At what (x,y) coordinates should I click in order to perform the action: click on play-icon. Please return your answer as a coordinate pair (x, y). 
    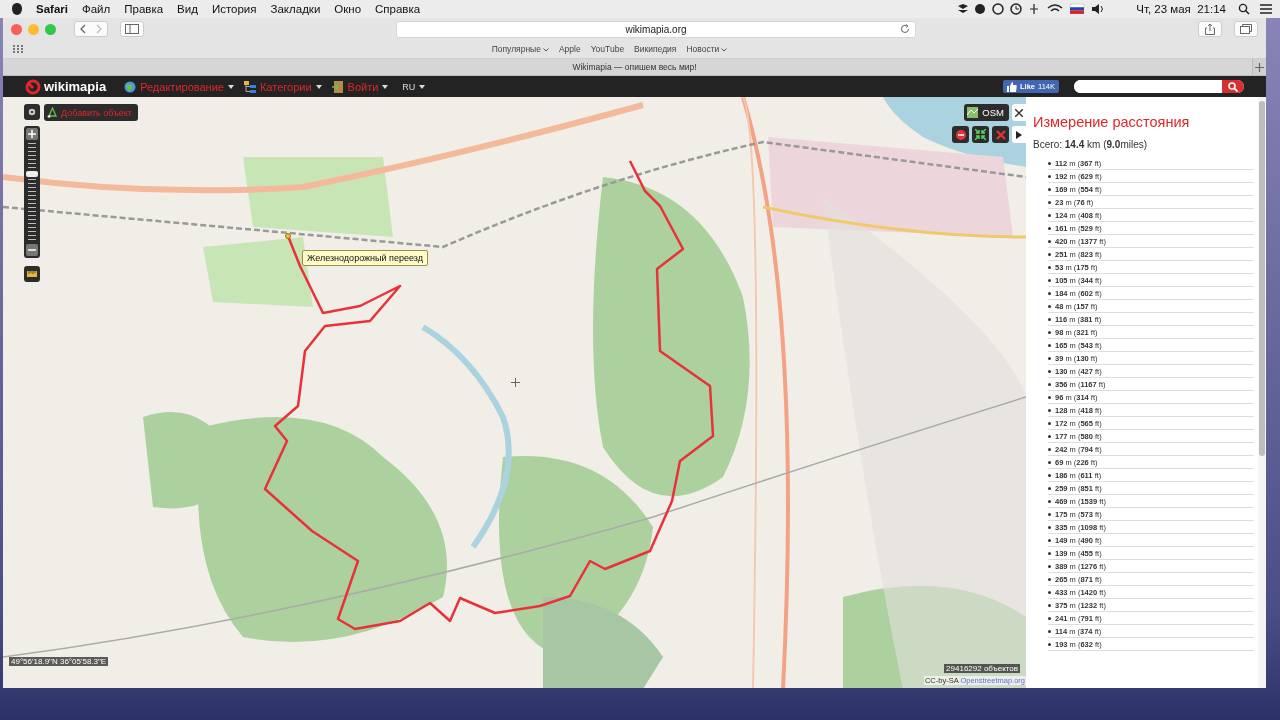
    Looking at the image, I should click on (1019, 134).